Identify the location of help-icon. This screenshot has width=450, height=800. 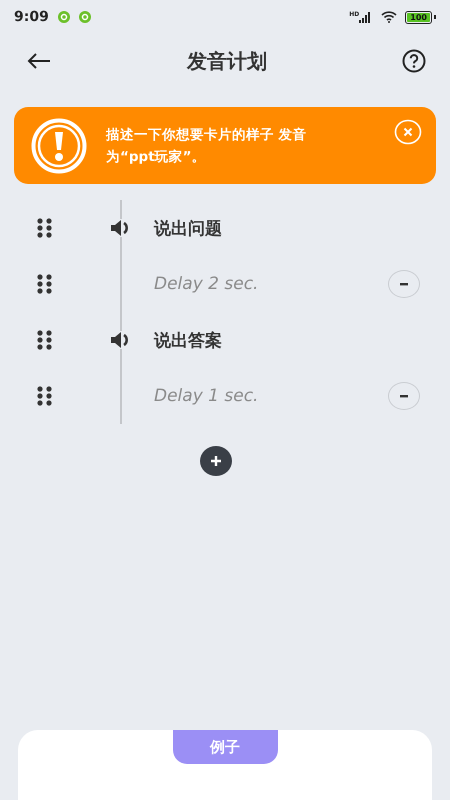
(414, 61).